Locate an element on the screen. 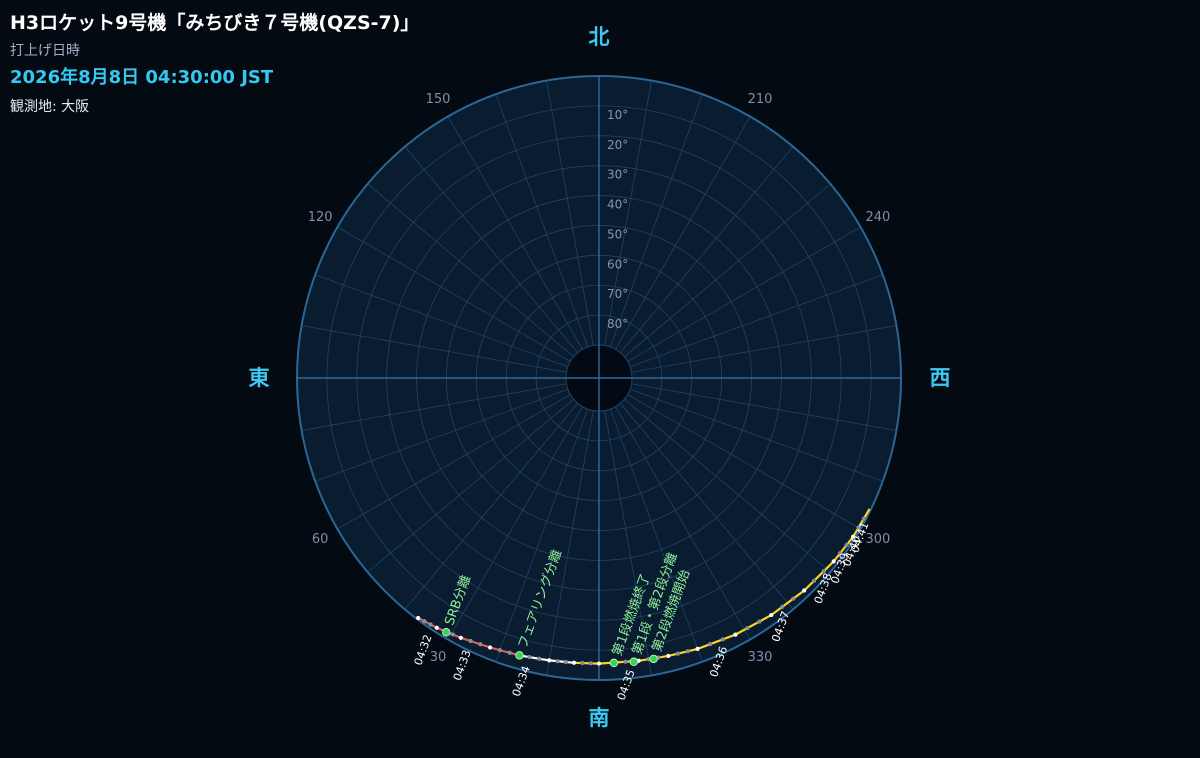  direction-west: 西 is located at coordinates (940, 378).